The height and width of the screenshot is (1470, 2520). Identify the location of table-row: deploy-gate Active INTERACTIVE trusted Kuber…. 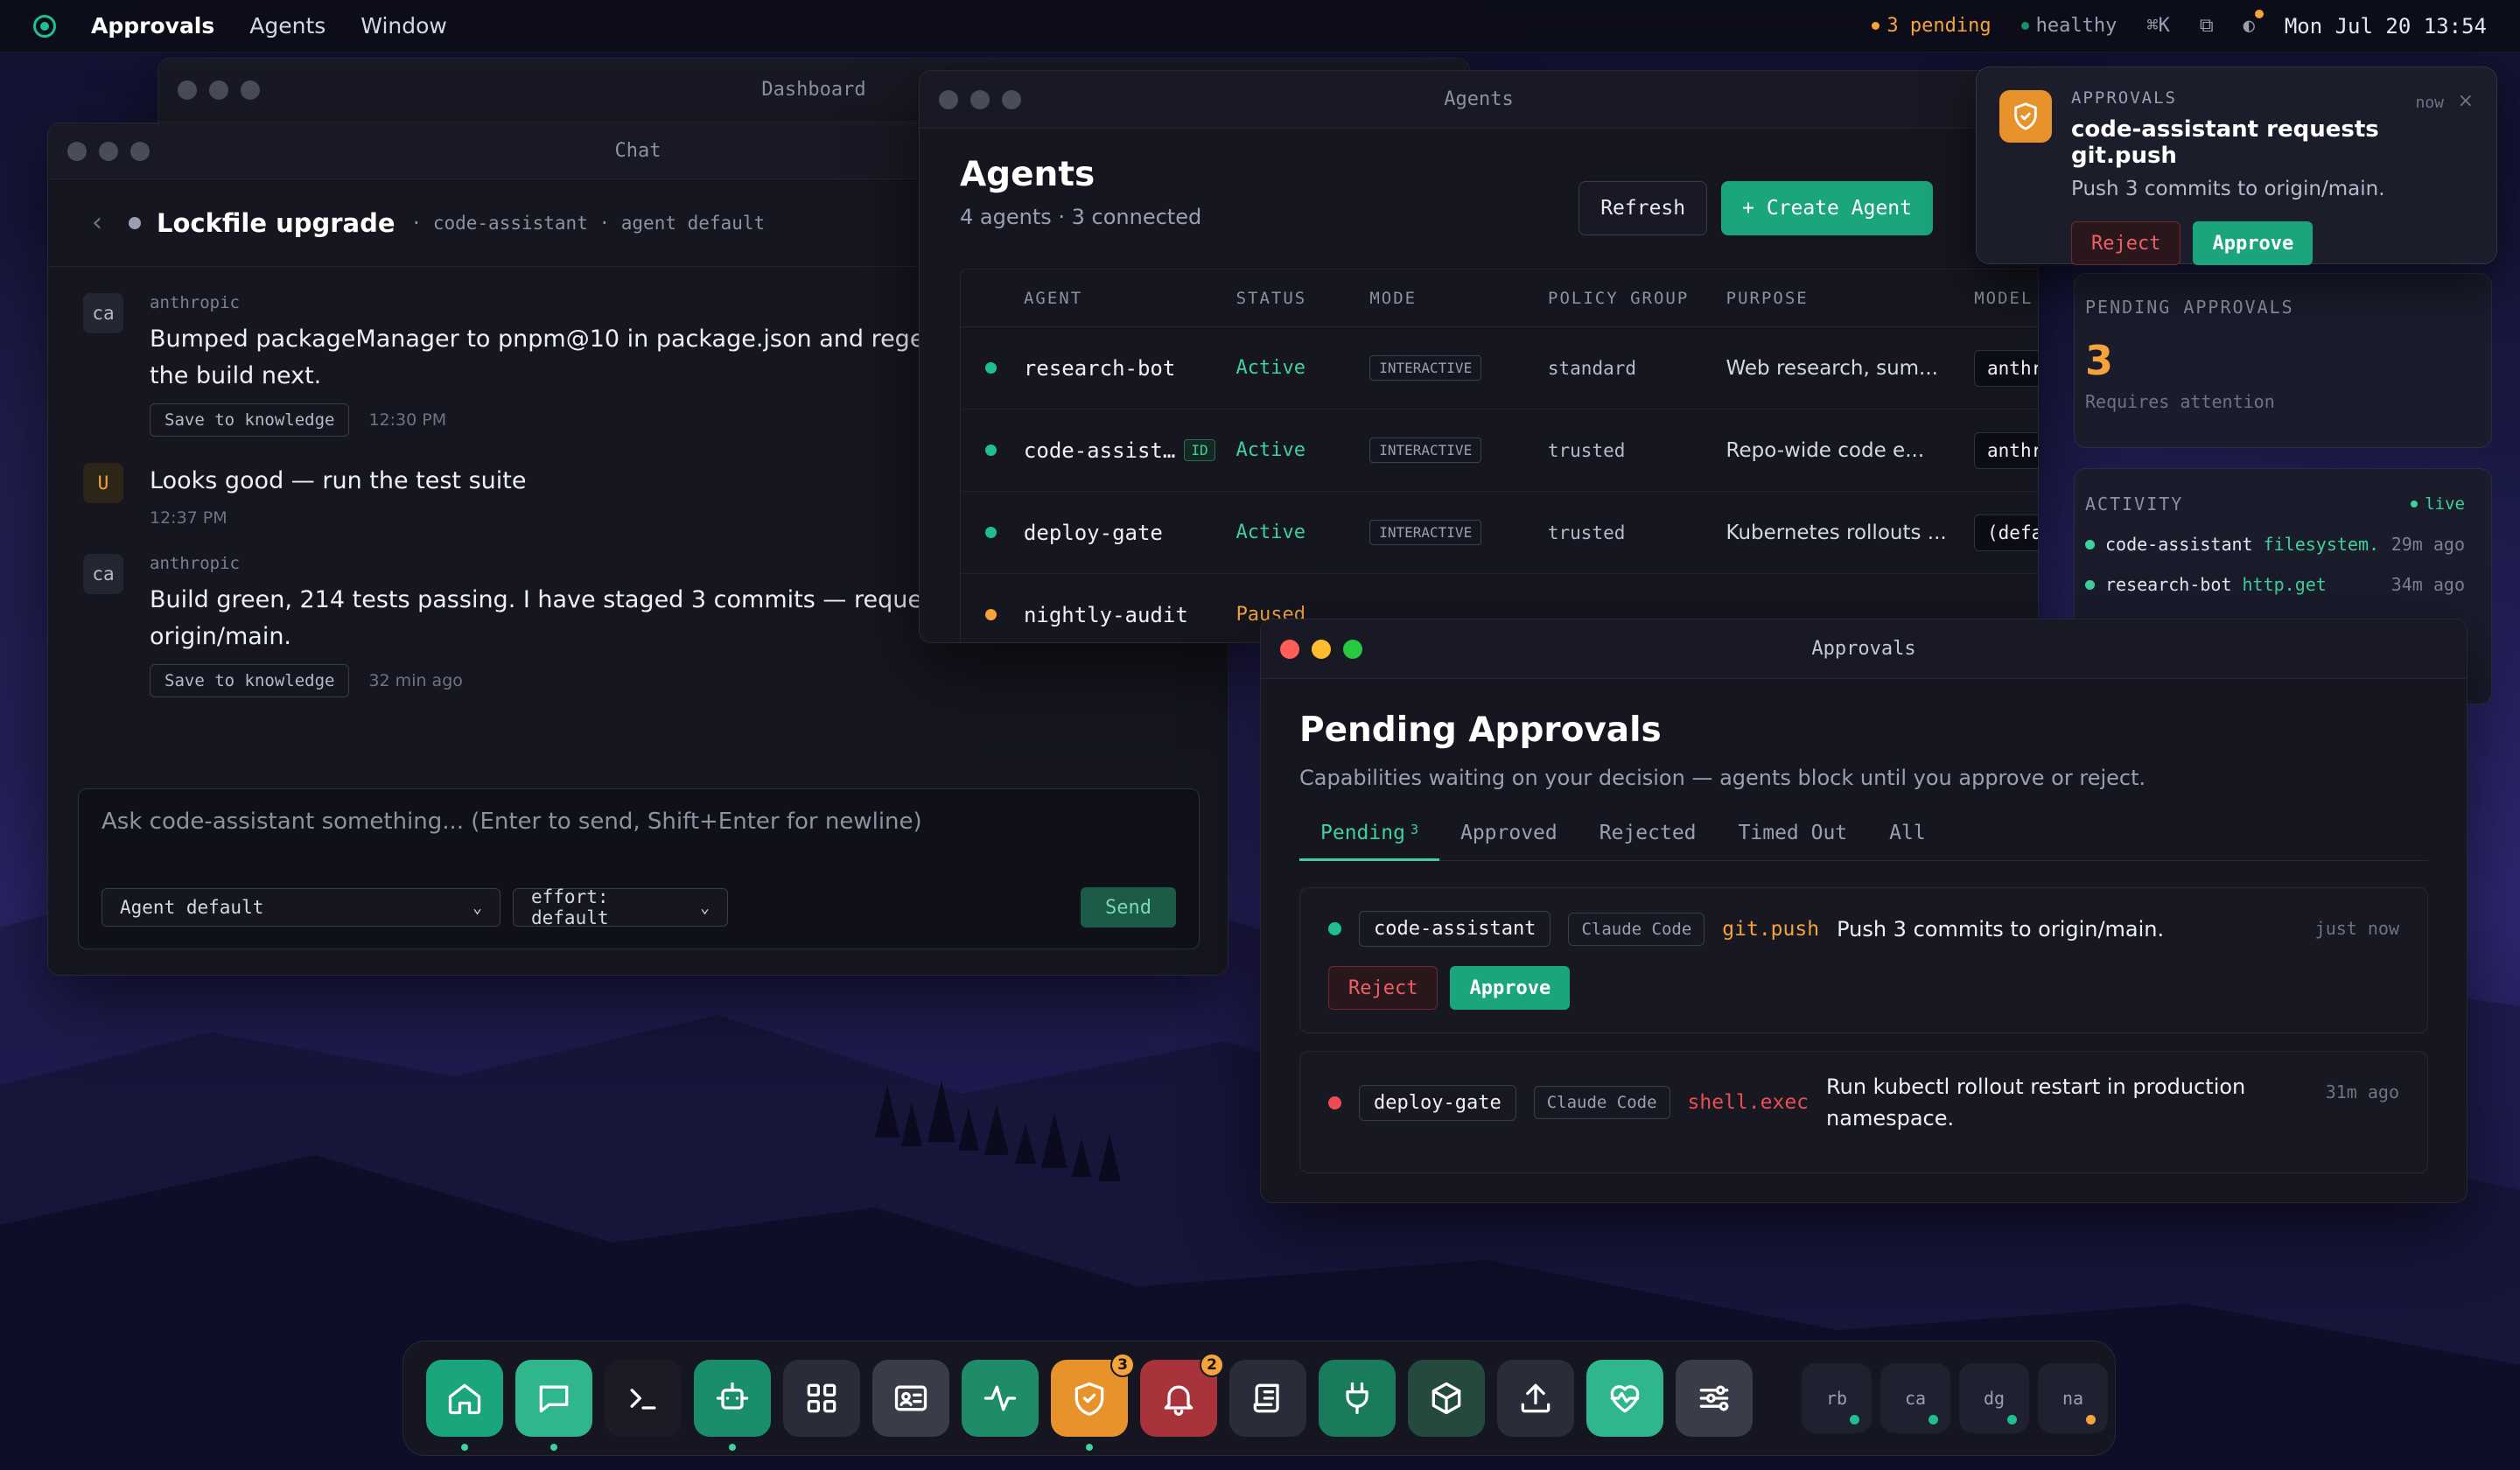
(1499, 533).